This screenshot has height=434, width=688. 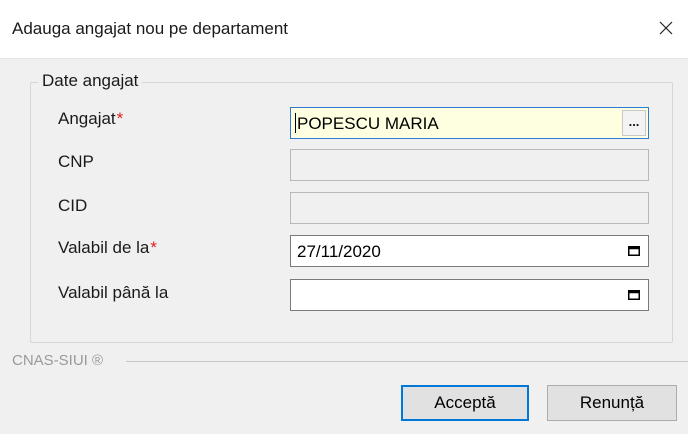 I want to click on cancel-button: Renunță, so click(x=612, y=403).